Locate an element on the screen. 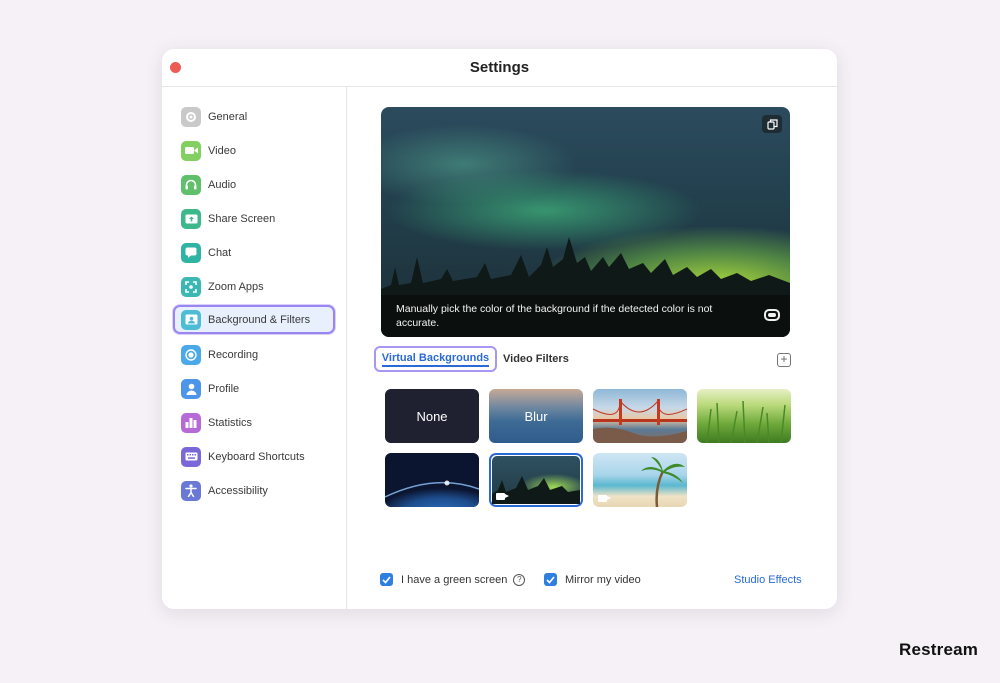 The height and width of the screenshot is (683, 1000). grass-image is located at coordinates (746, 421).